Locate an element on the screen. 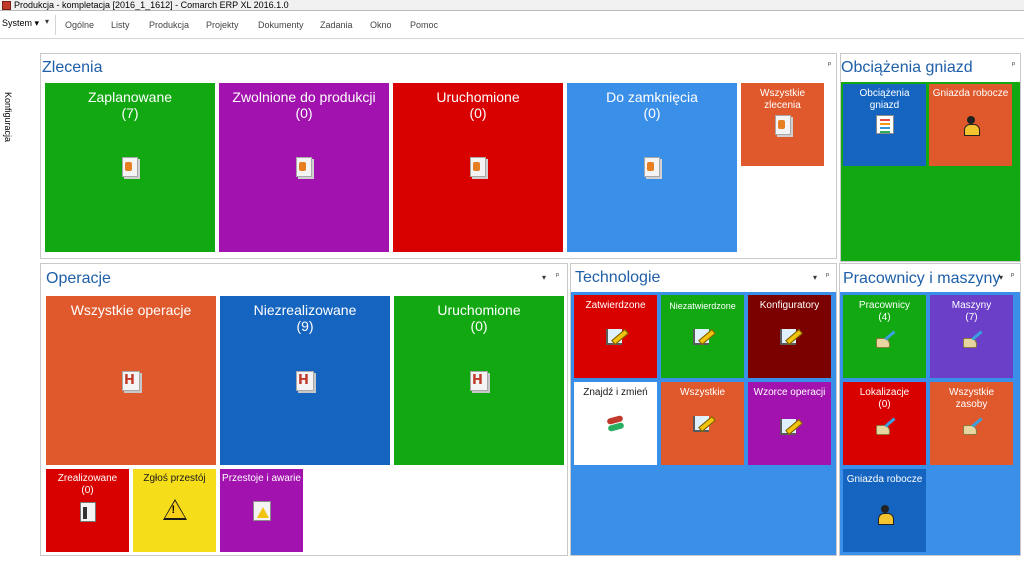  tile-uruchomione-zlecenia: Uruchomione (0) is located at coordinates (478, 167).